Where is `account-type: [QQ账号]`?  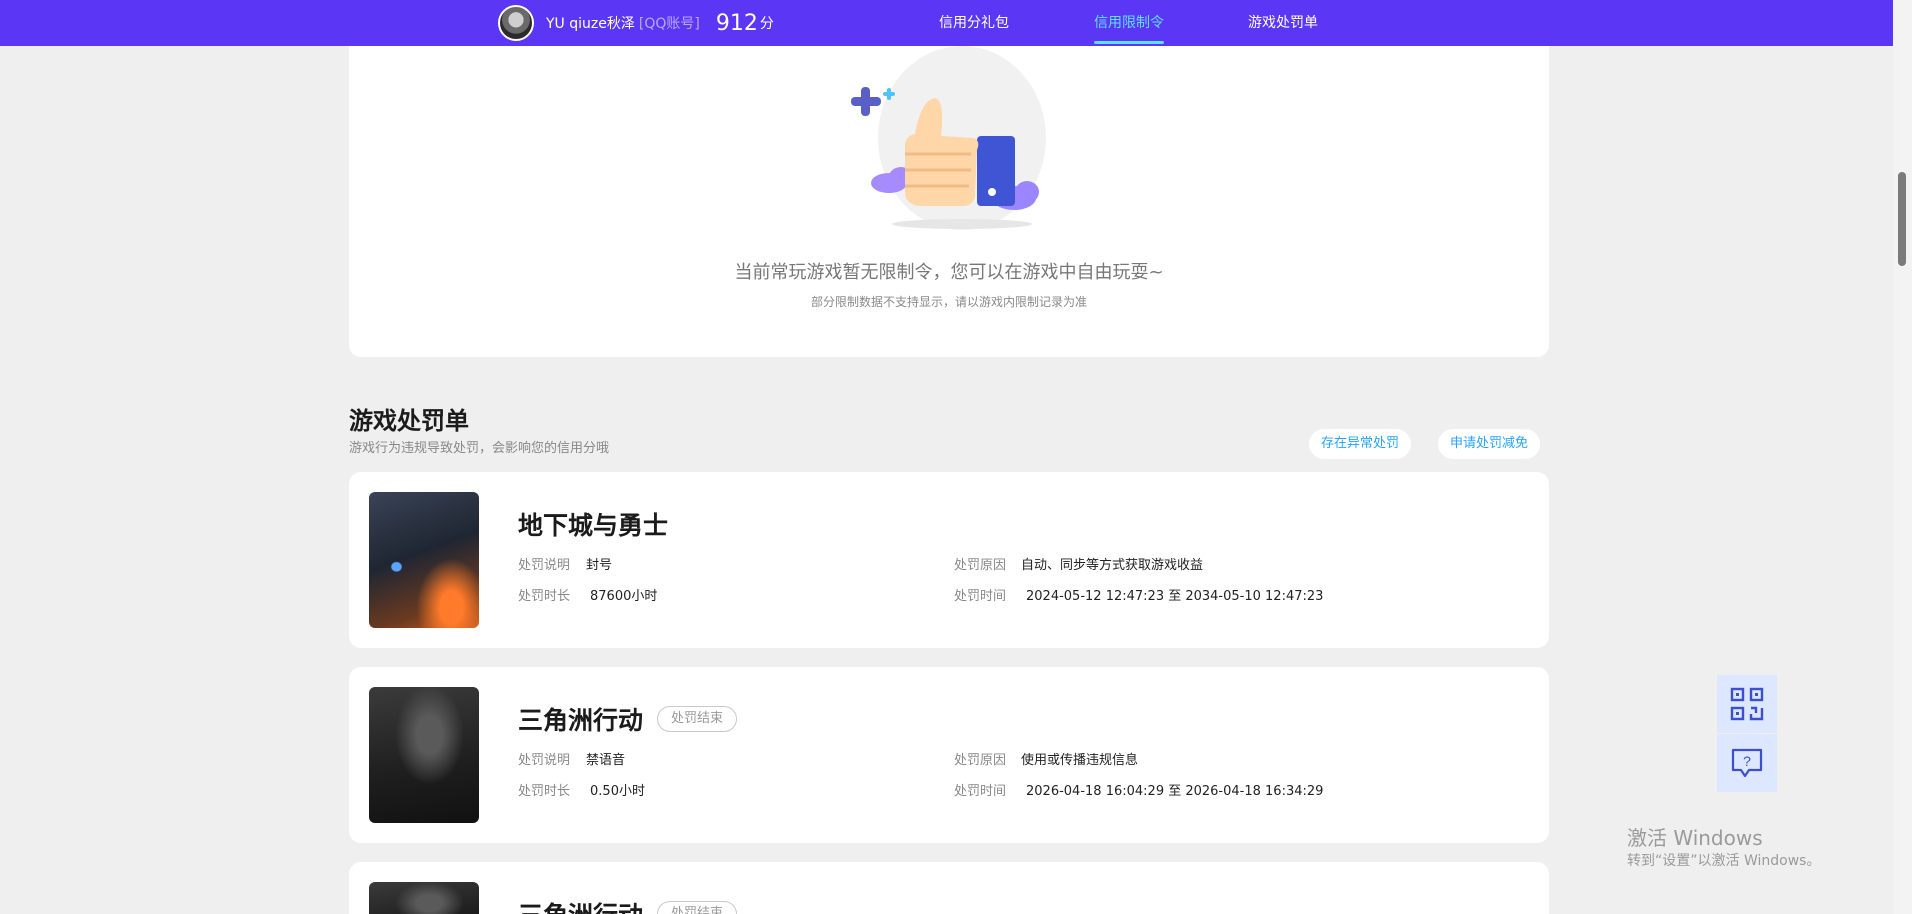 account-type: [QQ账号] is located at coordinates (669, 24).